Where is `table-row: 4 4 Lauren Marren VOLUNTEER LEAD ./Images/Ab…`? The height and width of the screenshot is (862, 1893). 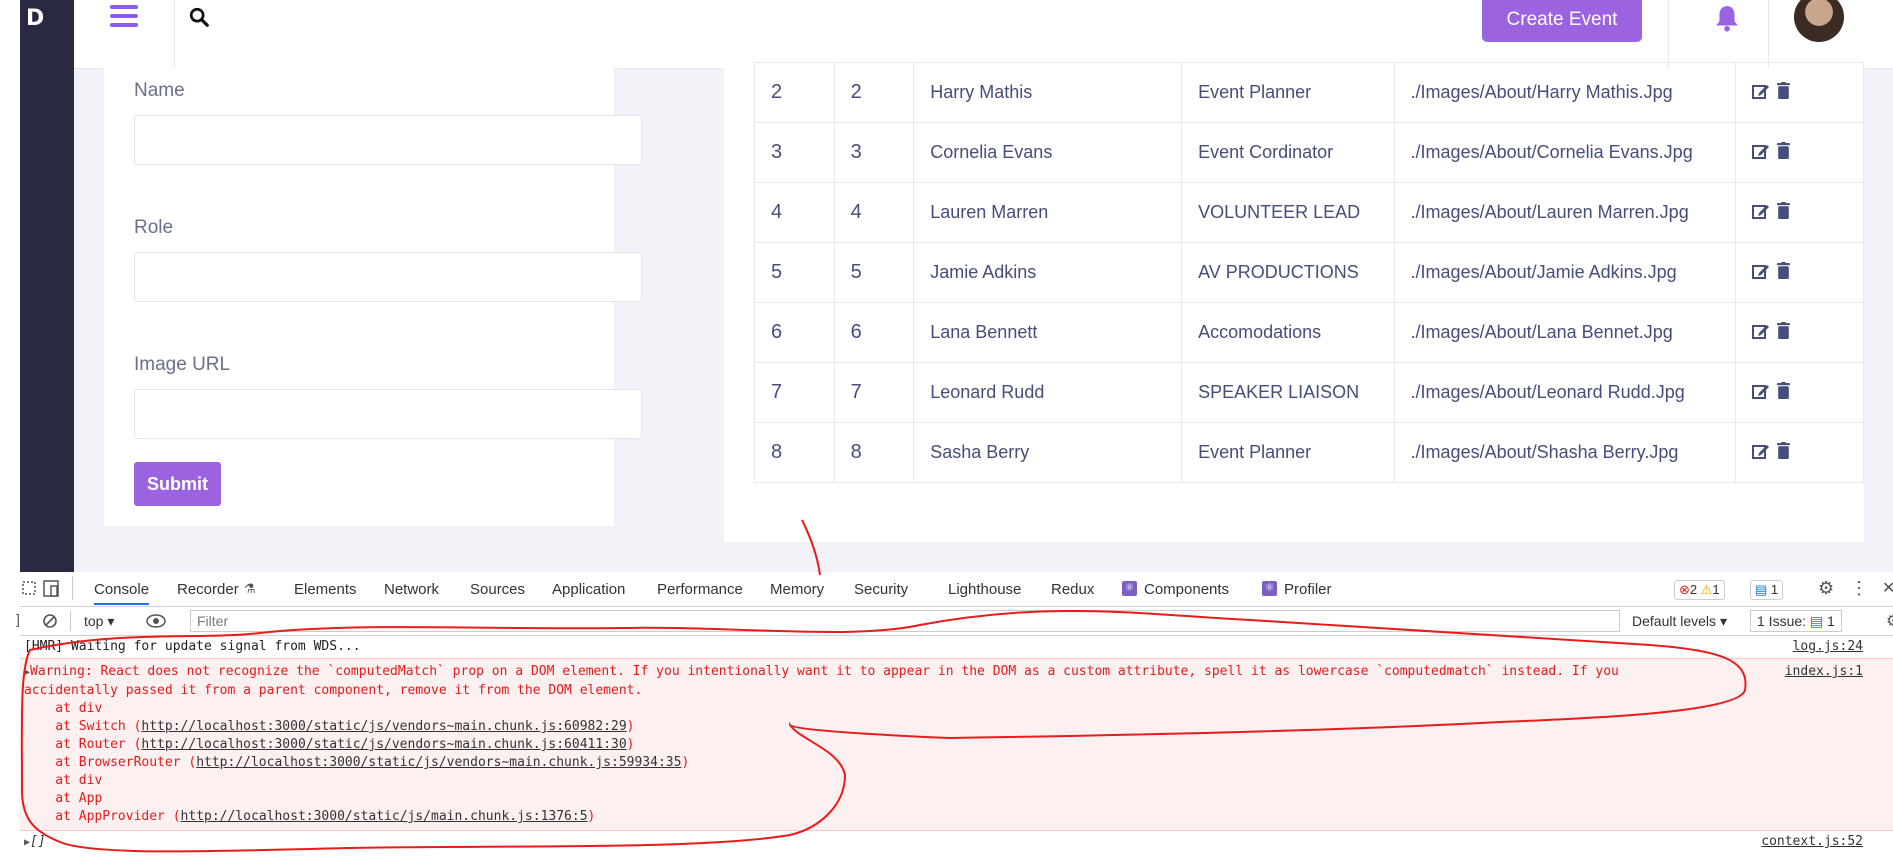 table-row: 4 4 Lauren Marren VOLUNTEER LEAD ./Images/Ab… is located at coordinates (1309, 212).